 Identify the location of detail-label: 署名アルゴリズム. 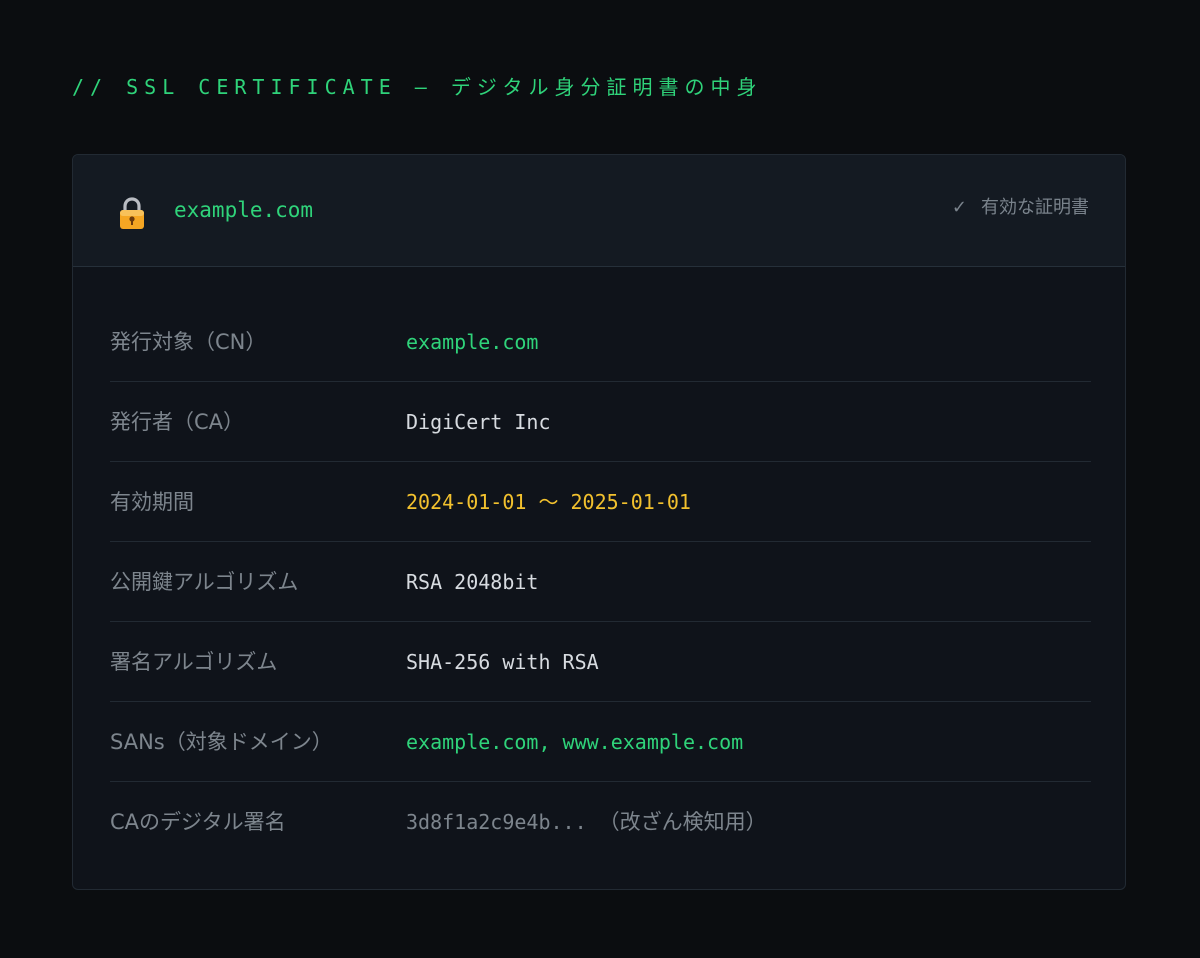
(194, 662).